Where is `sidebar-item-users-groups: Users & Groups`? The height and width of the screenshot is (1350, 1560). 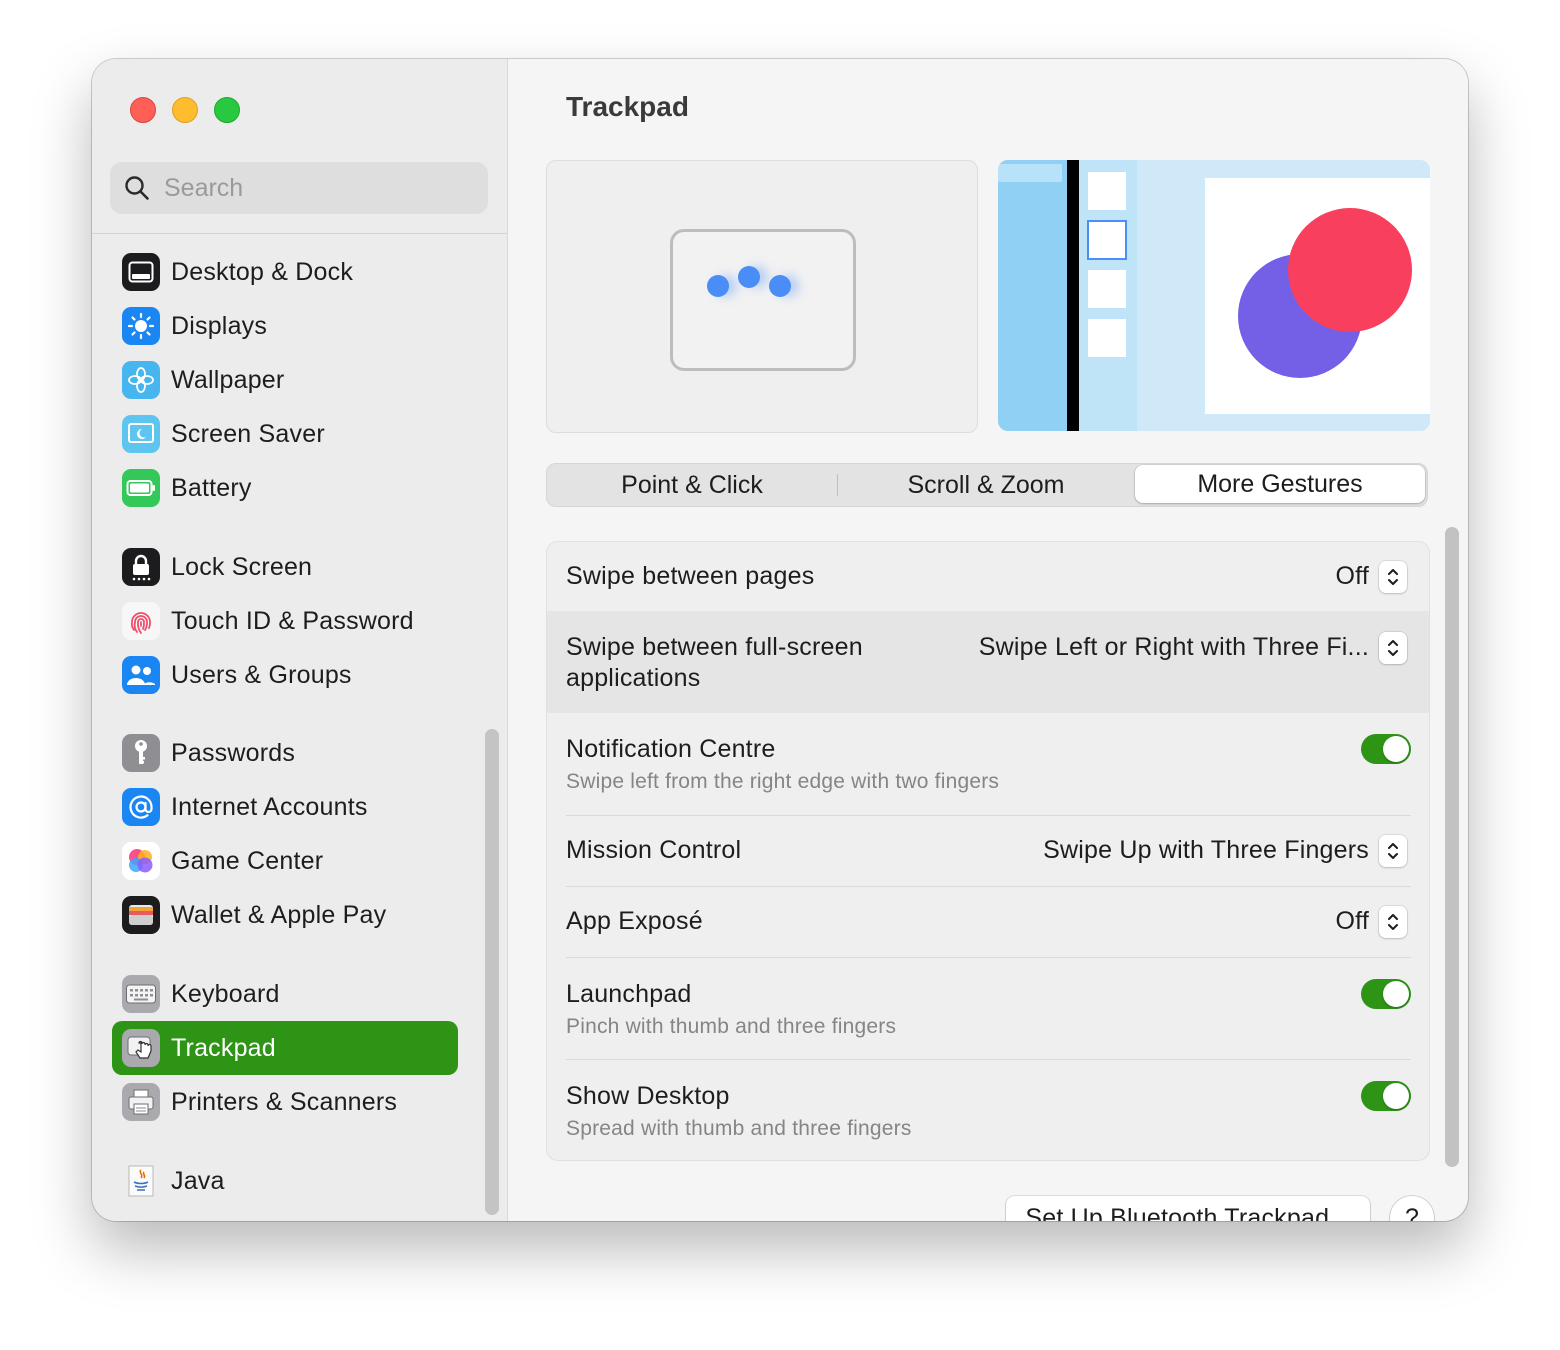
sidebar-item-users-groups: Users & Groups is located at coordinates (285, 675).